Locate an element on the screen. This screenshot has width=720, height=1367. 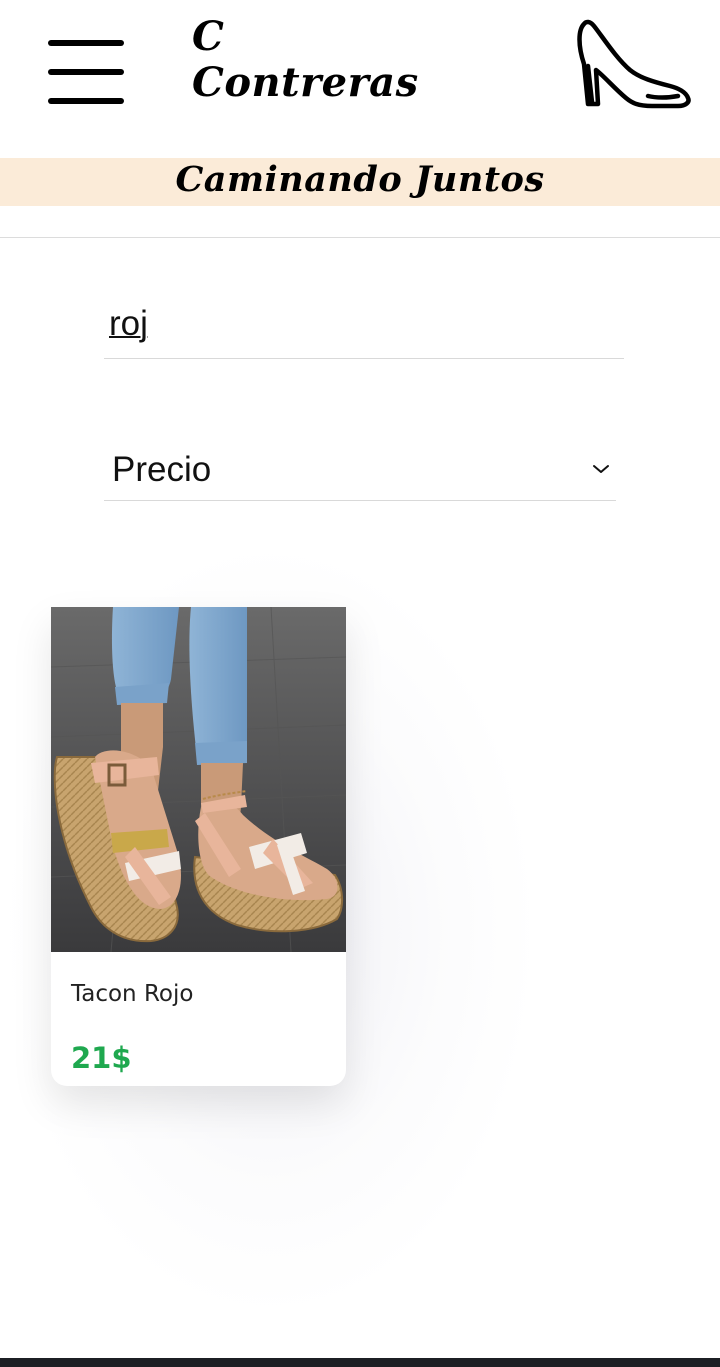
tagline-banner: Caminando Juntos is located at coordinates (360, 182).